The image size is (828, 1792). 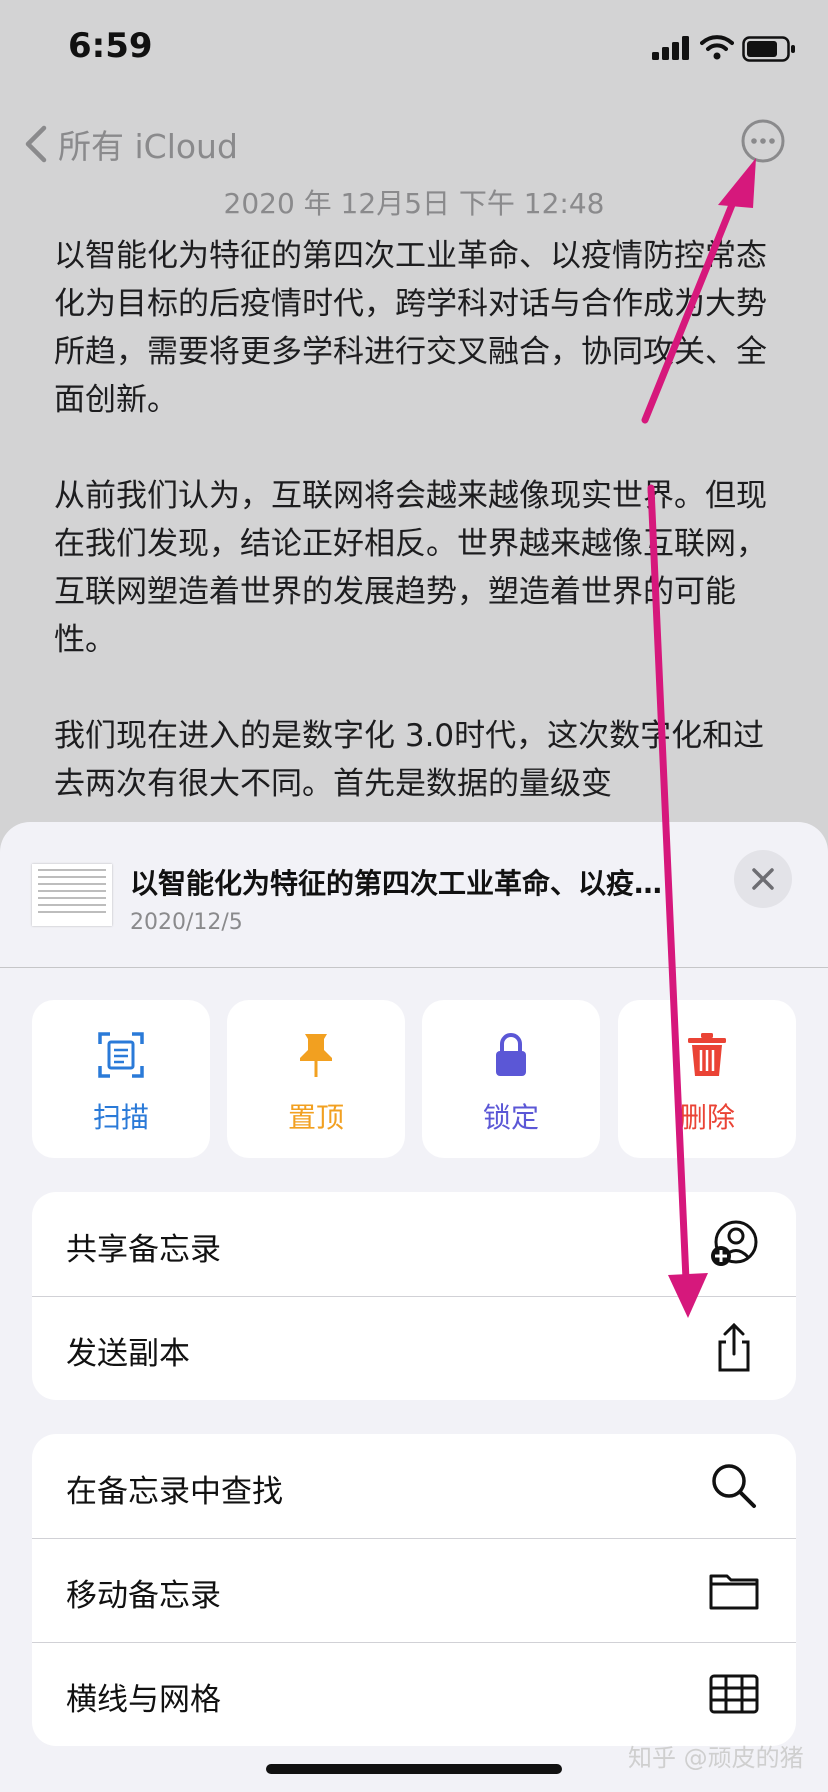 What do you see at coordinates (414, 203) in the screenshot?
I see `note-date: 2020 年 12月5日 下午 12:48` at bounding box center [414, 203].